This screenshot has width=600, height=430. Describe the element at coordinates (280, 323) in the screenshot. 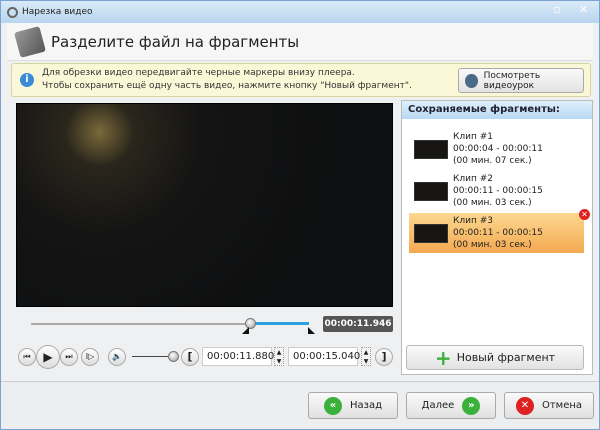

I see `selected-range` at that location.